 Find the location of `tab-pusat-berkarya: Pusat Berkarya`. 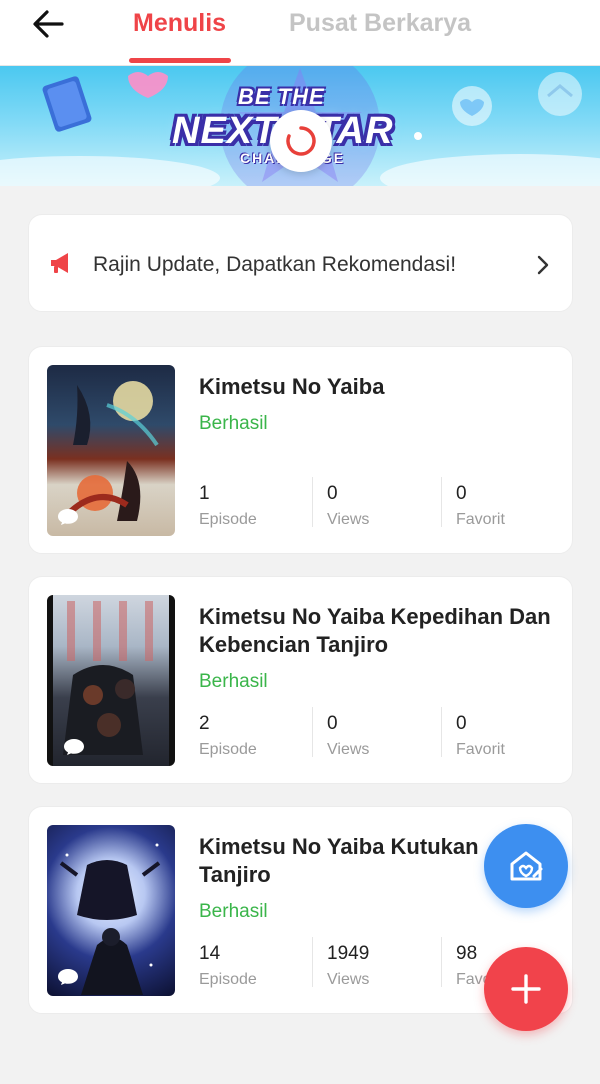

tab-pusat-berkarya: Pusat Berkarya is located at coordinates (380, 23).